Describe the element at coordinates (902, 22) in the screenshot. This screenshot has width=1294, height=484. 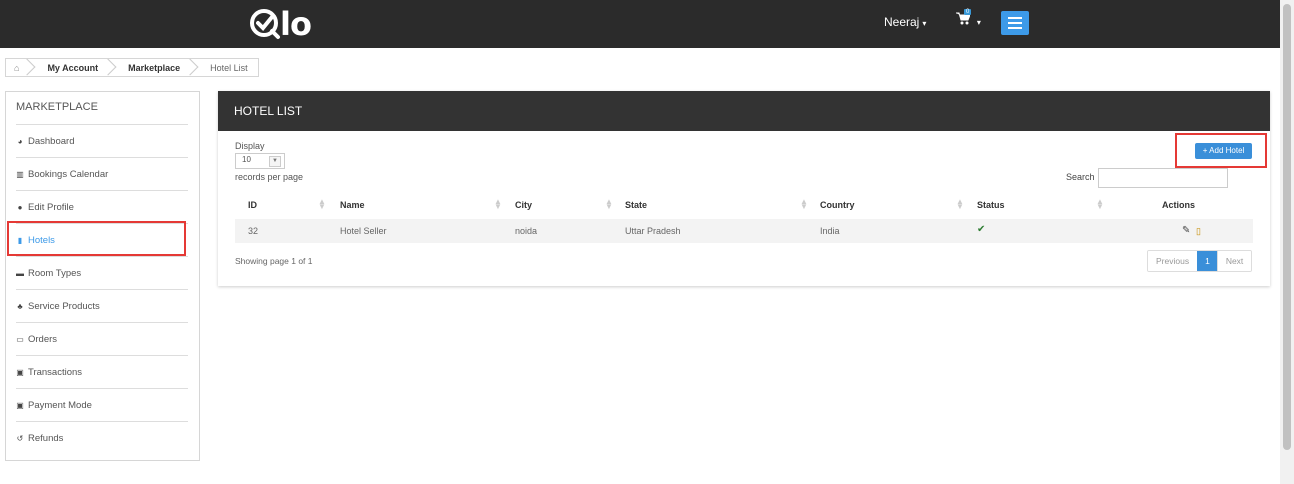
I see `user-name: Neeraj` at that location.